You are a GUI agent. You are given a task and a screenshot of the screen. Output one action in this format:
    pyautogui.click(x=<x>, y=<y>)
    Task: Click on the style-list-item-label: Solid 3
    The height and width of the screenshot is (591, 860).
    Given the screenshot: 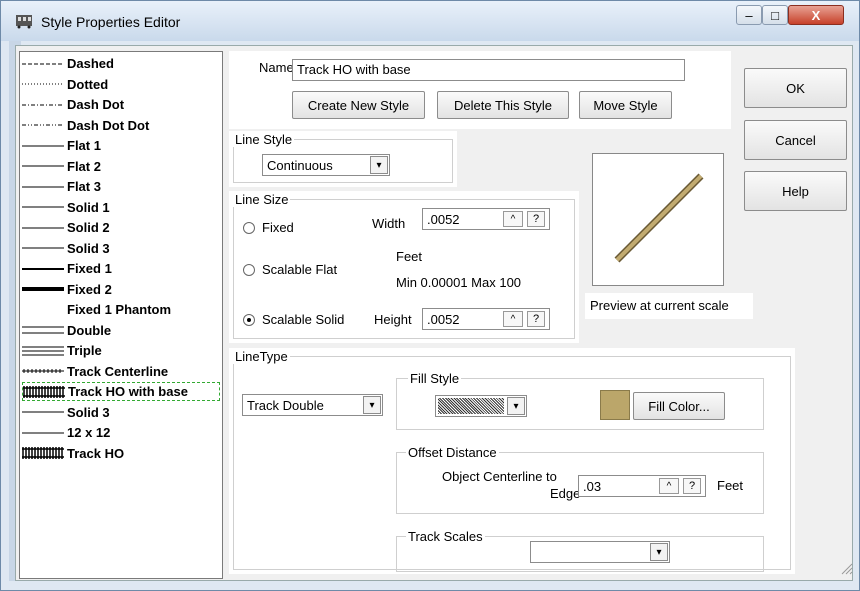 What is the action you would take?
    pyautogui.click(x=88, y=248)
    